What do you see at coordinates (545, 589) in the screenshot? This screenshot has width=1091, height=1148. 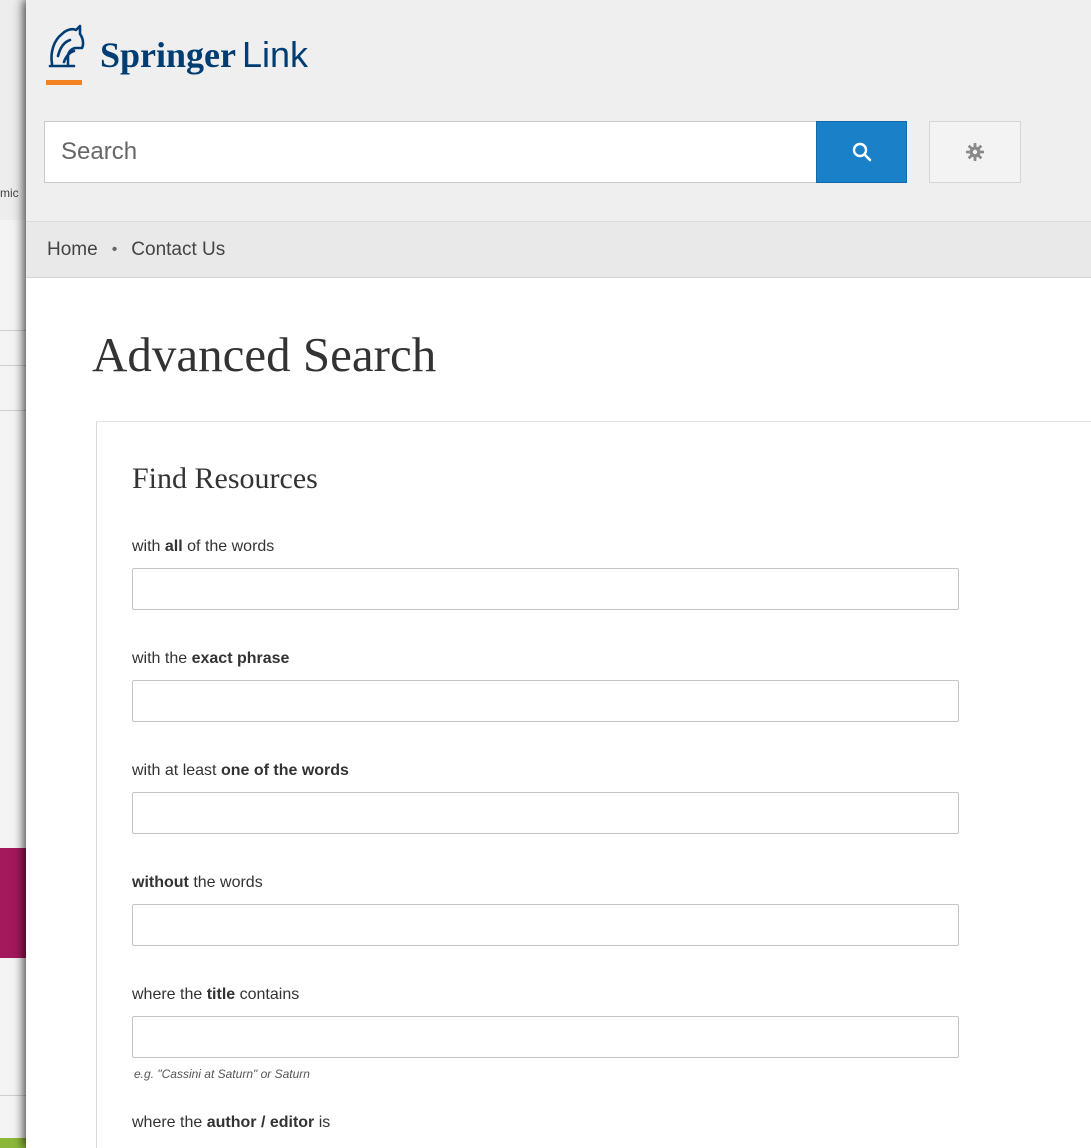 I see `all-words-input` at bounding box center [545, 589].